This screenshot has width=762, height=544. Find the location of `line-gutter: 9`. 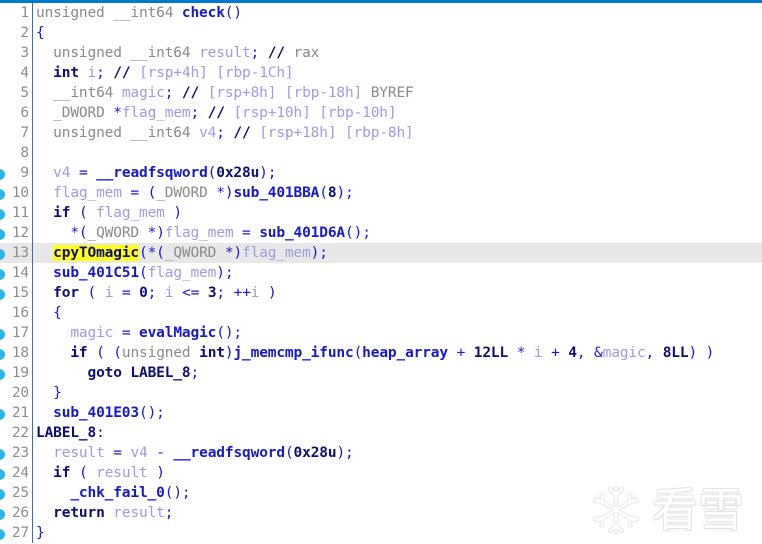

line-gutter: 9 is located at coordinates (16, 173).